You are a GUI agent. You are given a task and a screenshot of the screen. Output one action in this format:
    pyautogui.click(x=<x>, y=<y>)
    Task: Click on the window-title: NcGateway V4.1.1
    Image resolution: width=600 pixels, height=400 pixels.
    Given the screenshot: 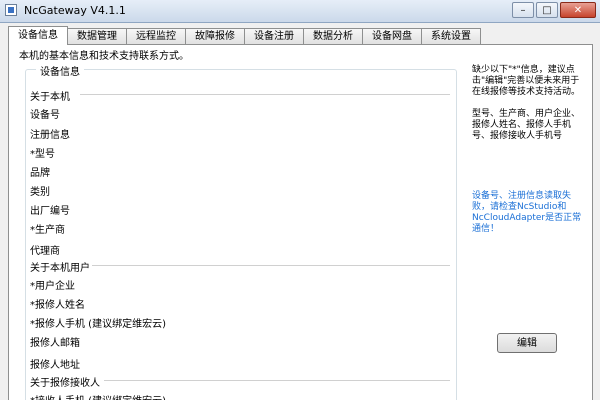 What is the action you would take?
    pyautogui.click(x=75, y=10)
    